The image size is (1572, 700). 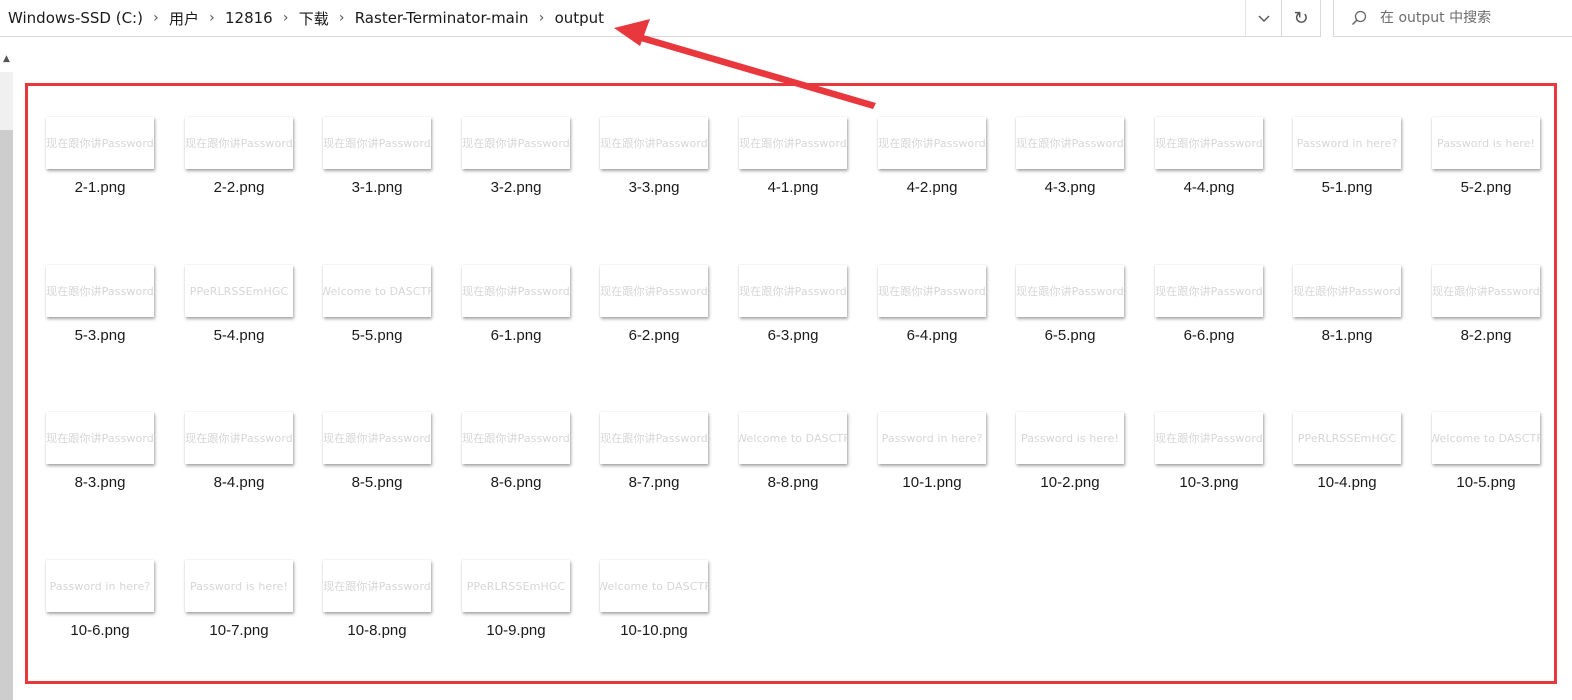 I want to click on file-thumbnail: Password is here!, so click(x=1070, y=438).